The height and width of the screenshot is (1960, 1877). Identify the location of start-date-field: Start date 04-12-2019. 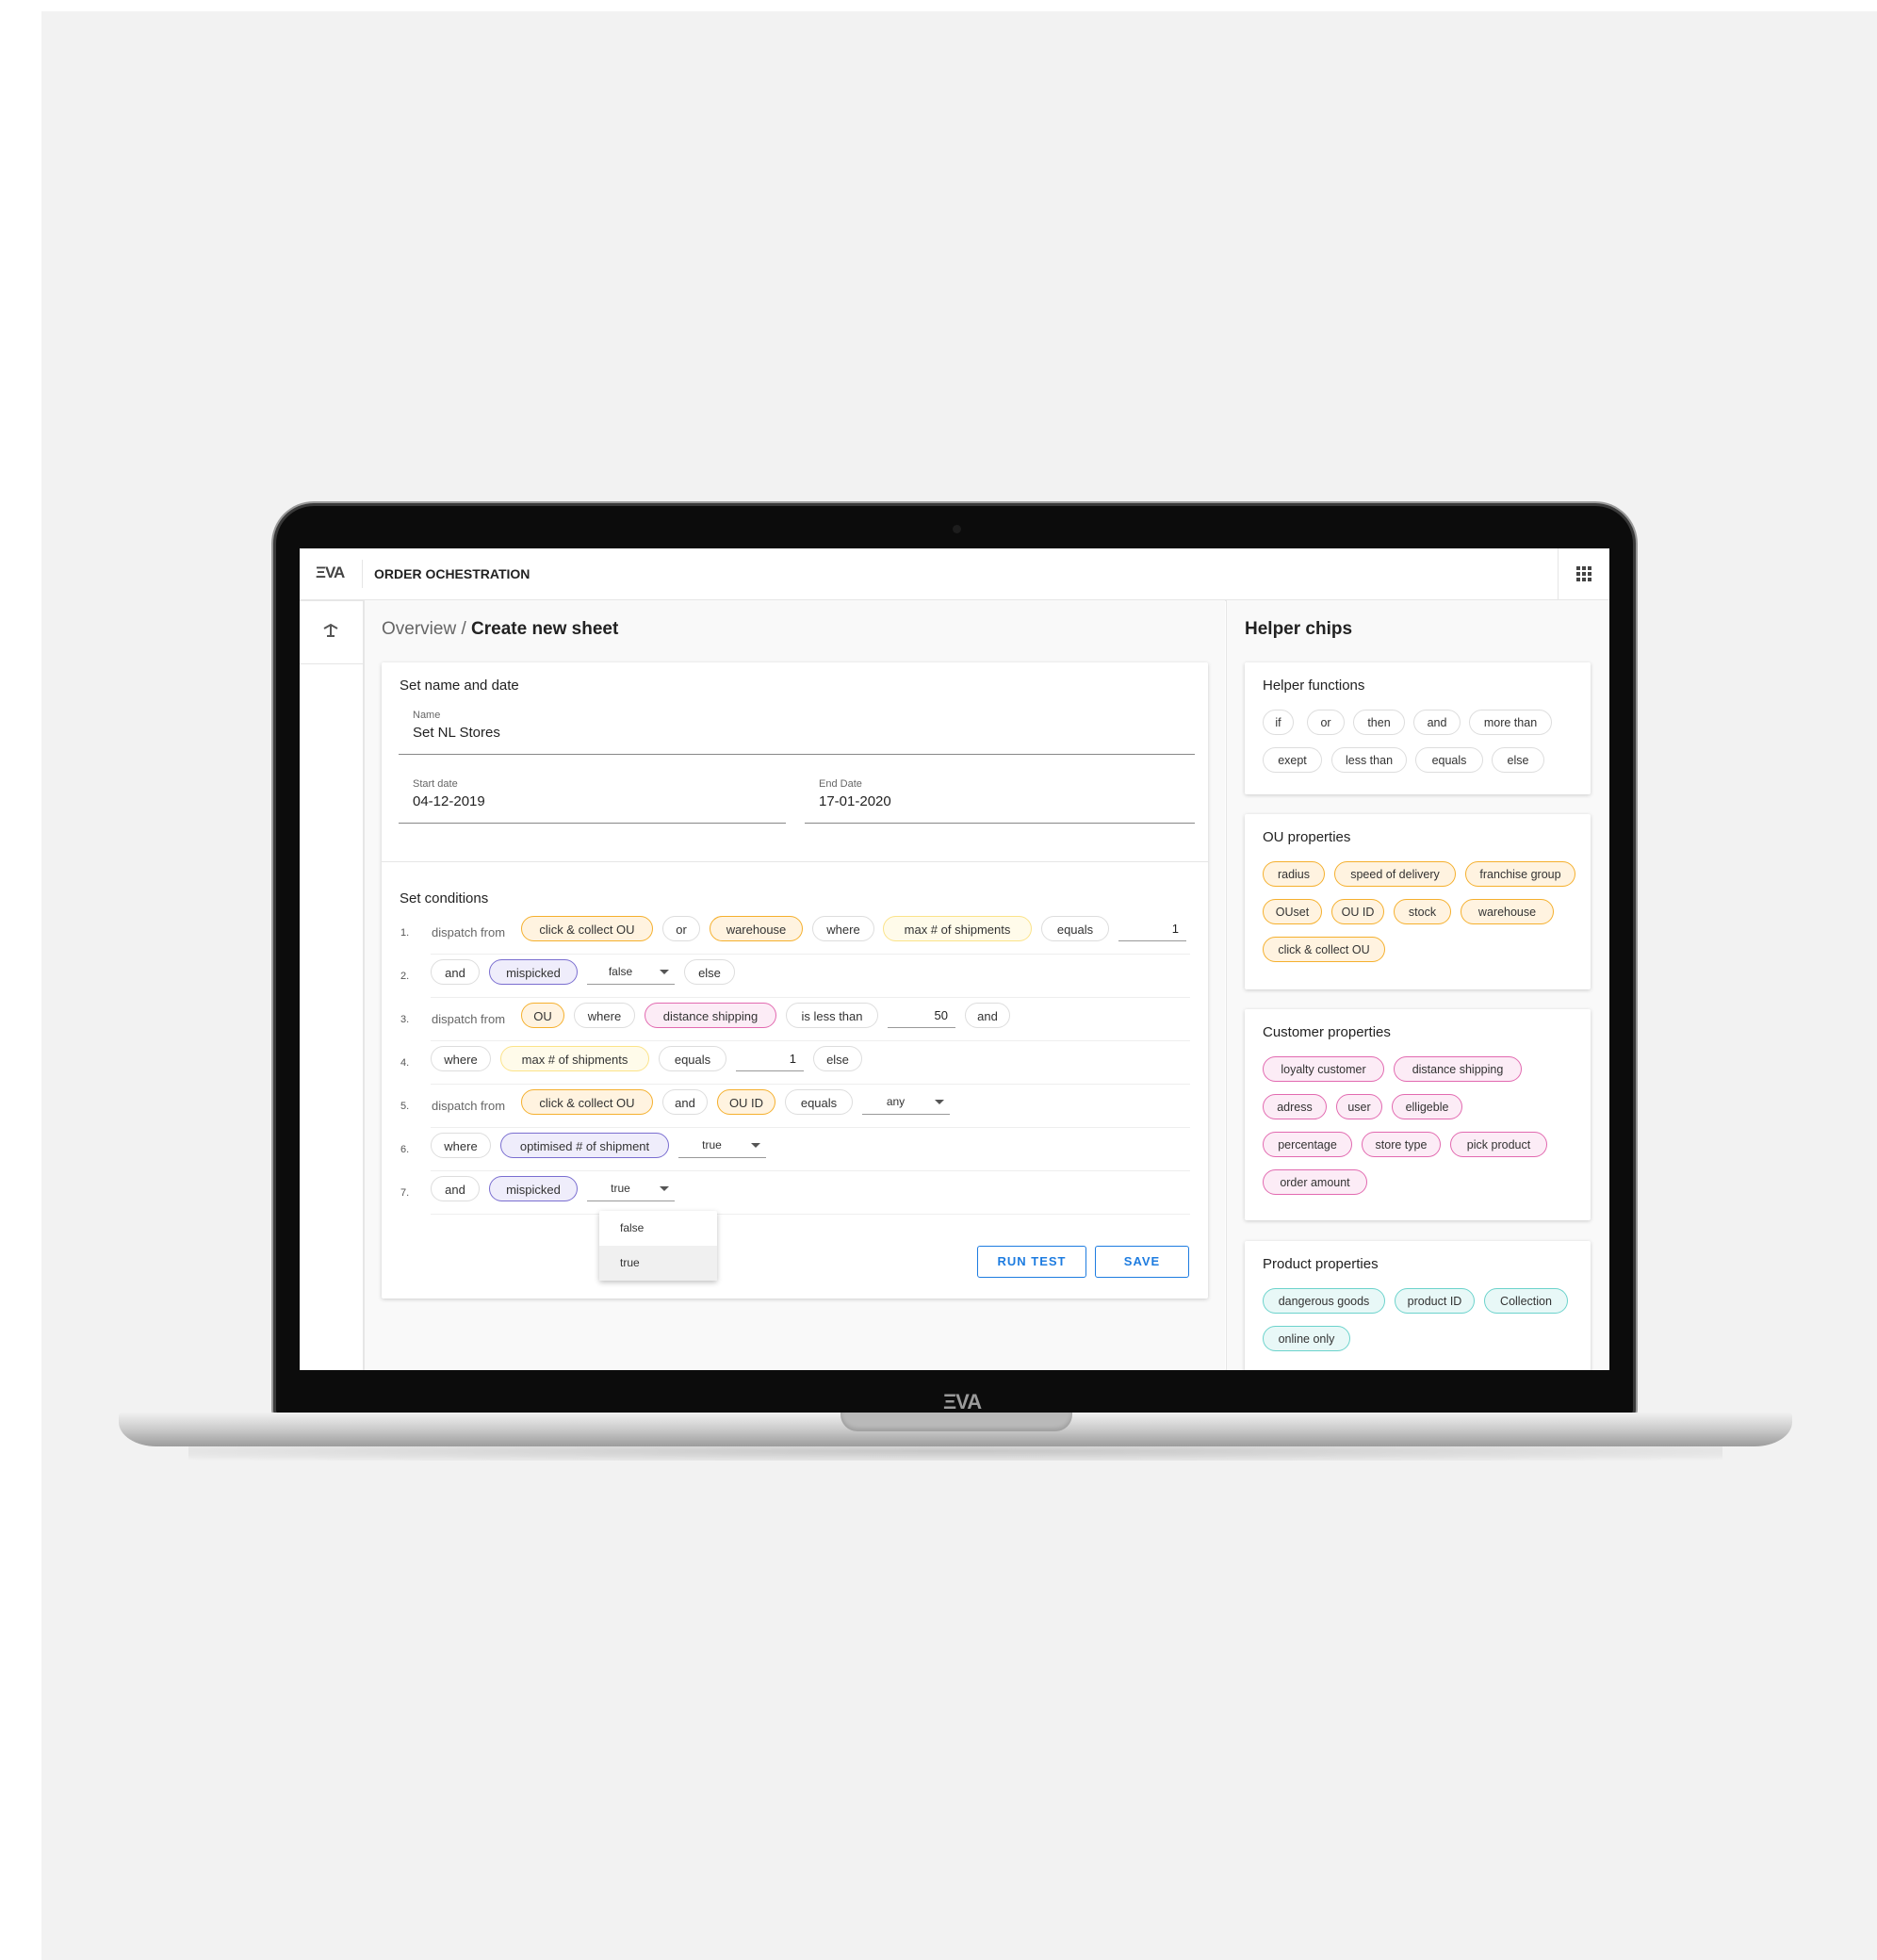
(592, 801).